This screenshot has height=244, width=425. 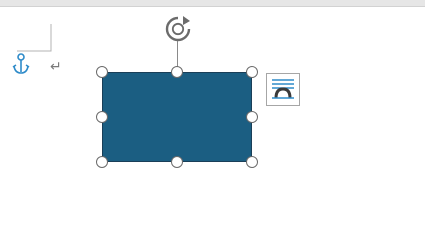 I want to click on layout-options-icon, so click(x=283, y=89).